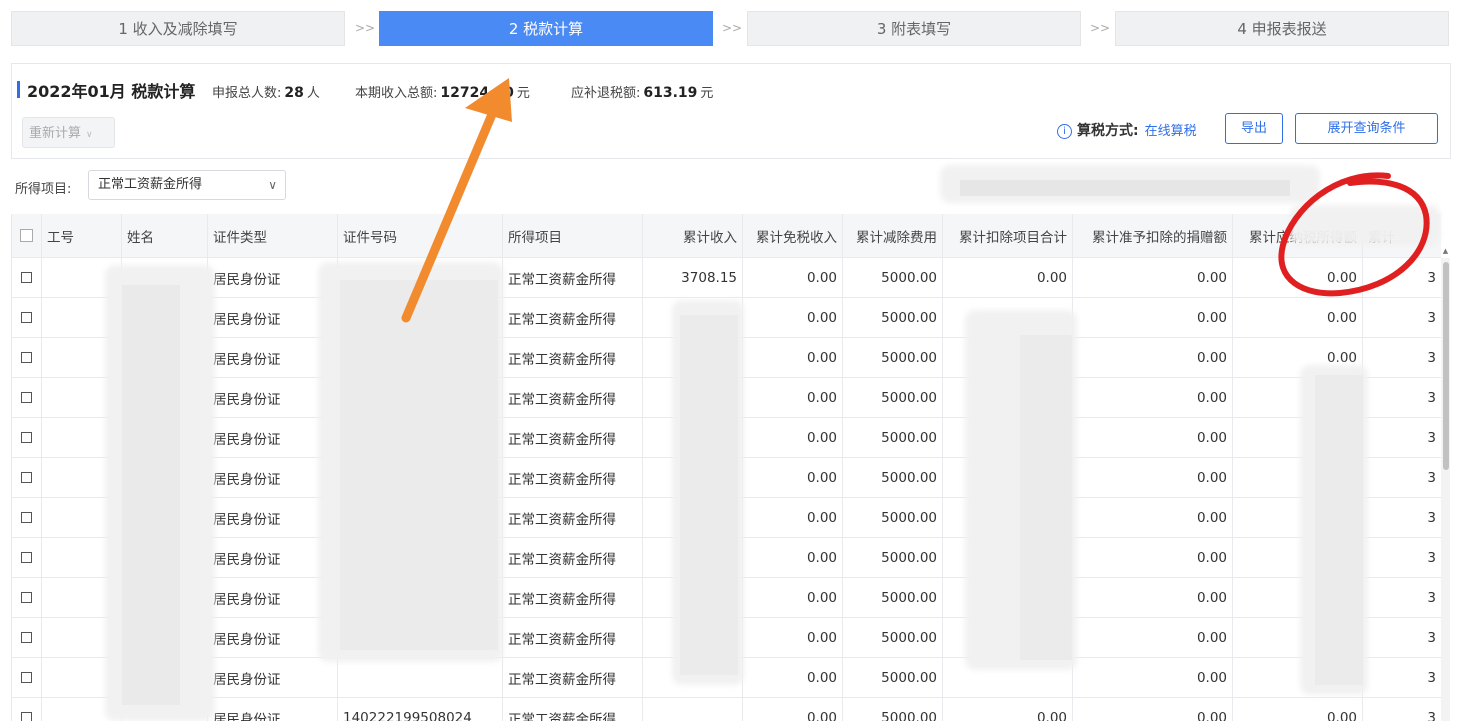  What do you see at coordinates (111, 91) in the screenshot?
I see `page-title: 2022年01月 税款计算` at bounding box center [111, 91].